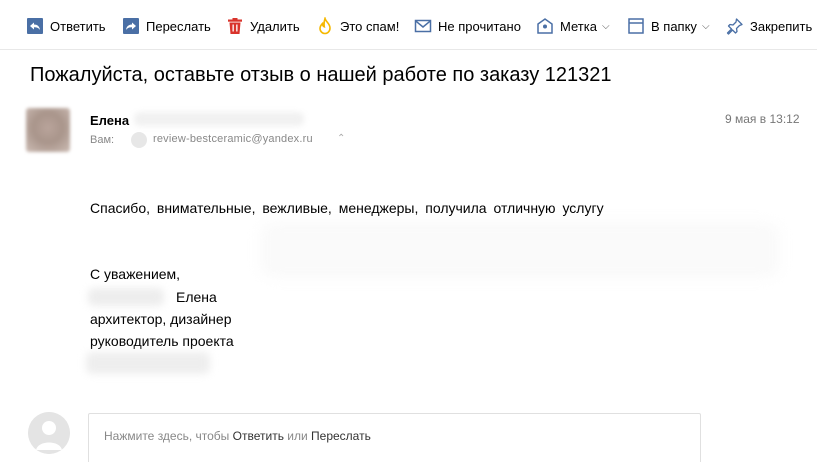  What do you see at coordinates (135, 274) in the screenshot?
I see `signature-greeting: С уважением,` at bounding box center [135, 274].